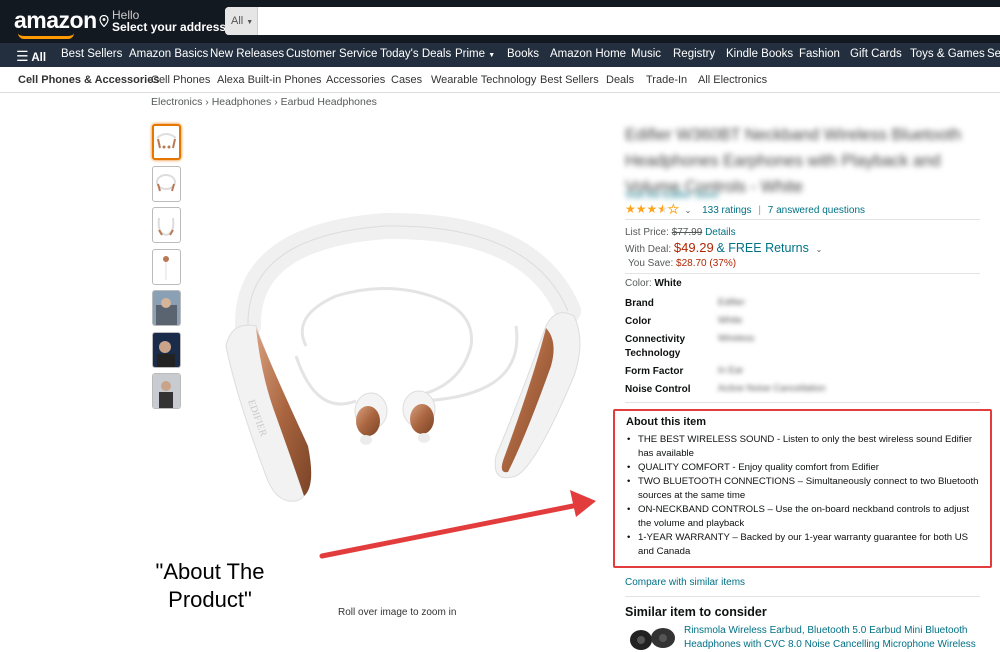 The image size is (1000, 652). I want to click on search-category-label: All, so click(237, 21).